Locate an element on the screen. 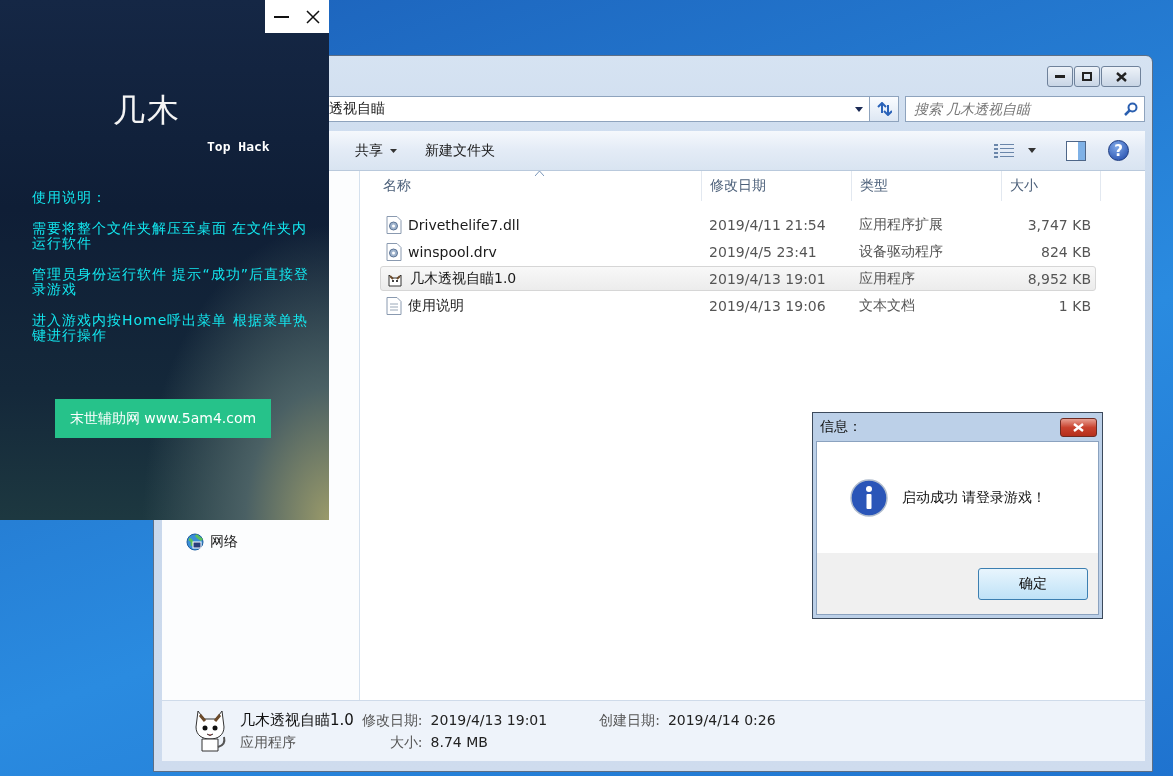 The image size is (1173, 776). file-type: 应用程序扩展 is located at coordinates (900, 223).